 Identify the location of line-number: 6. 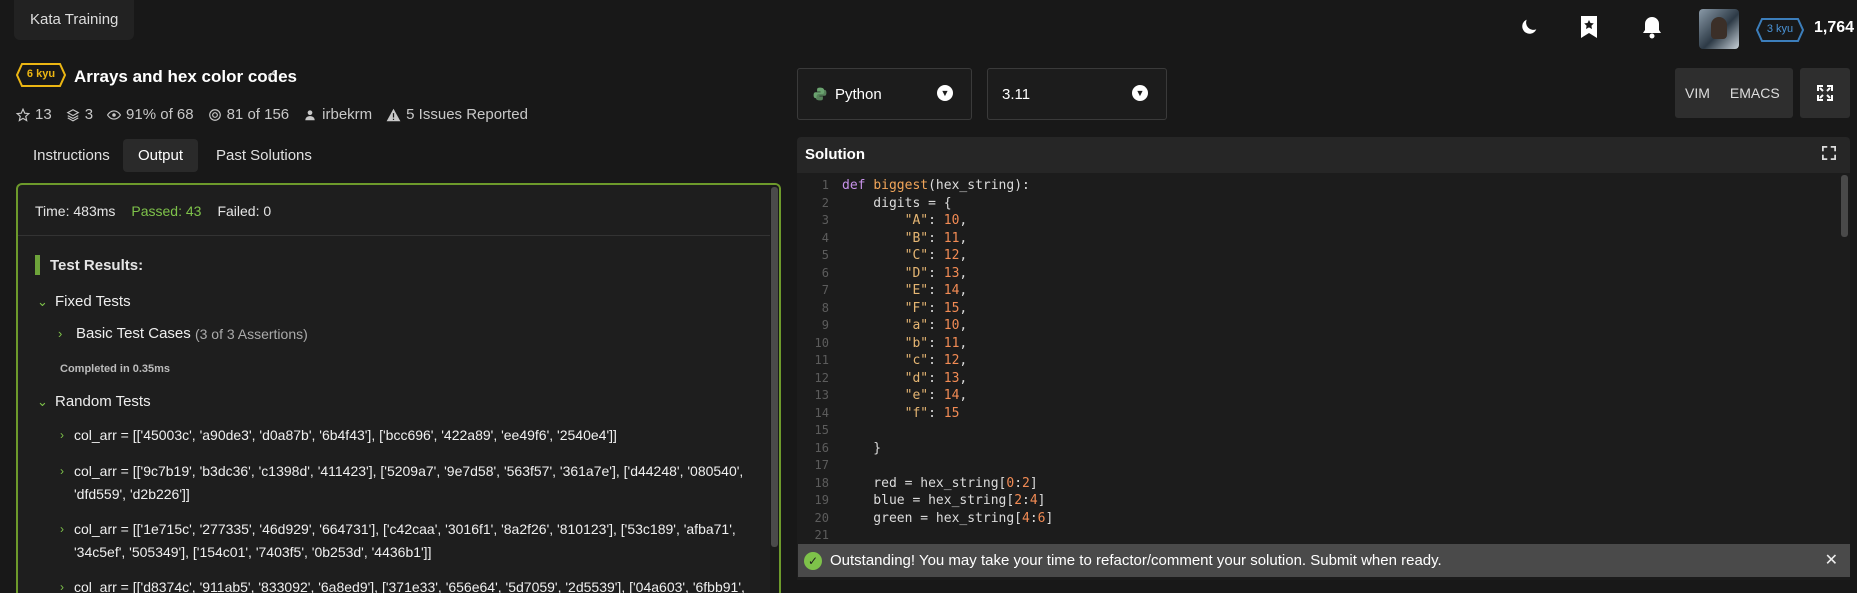
(825, 272).